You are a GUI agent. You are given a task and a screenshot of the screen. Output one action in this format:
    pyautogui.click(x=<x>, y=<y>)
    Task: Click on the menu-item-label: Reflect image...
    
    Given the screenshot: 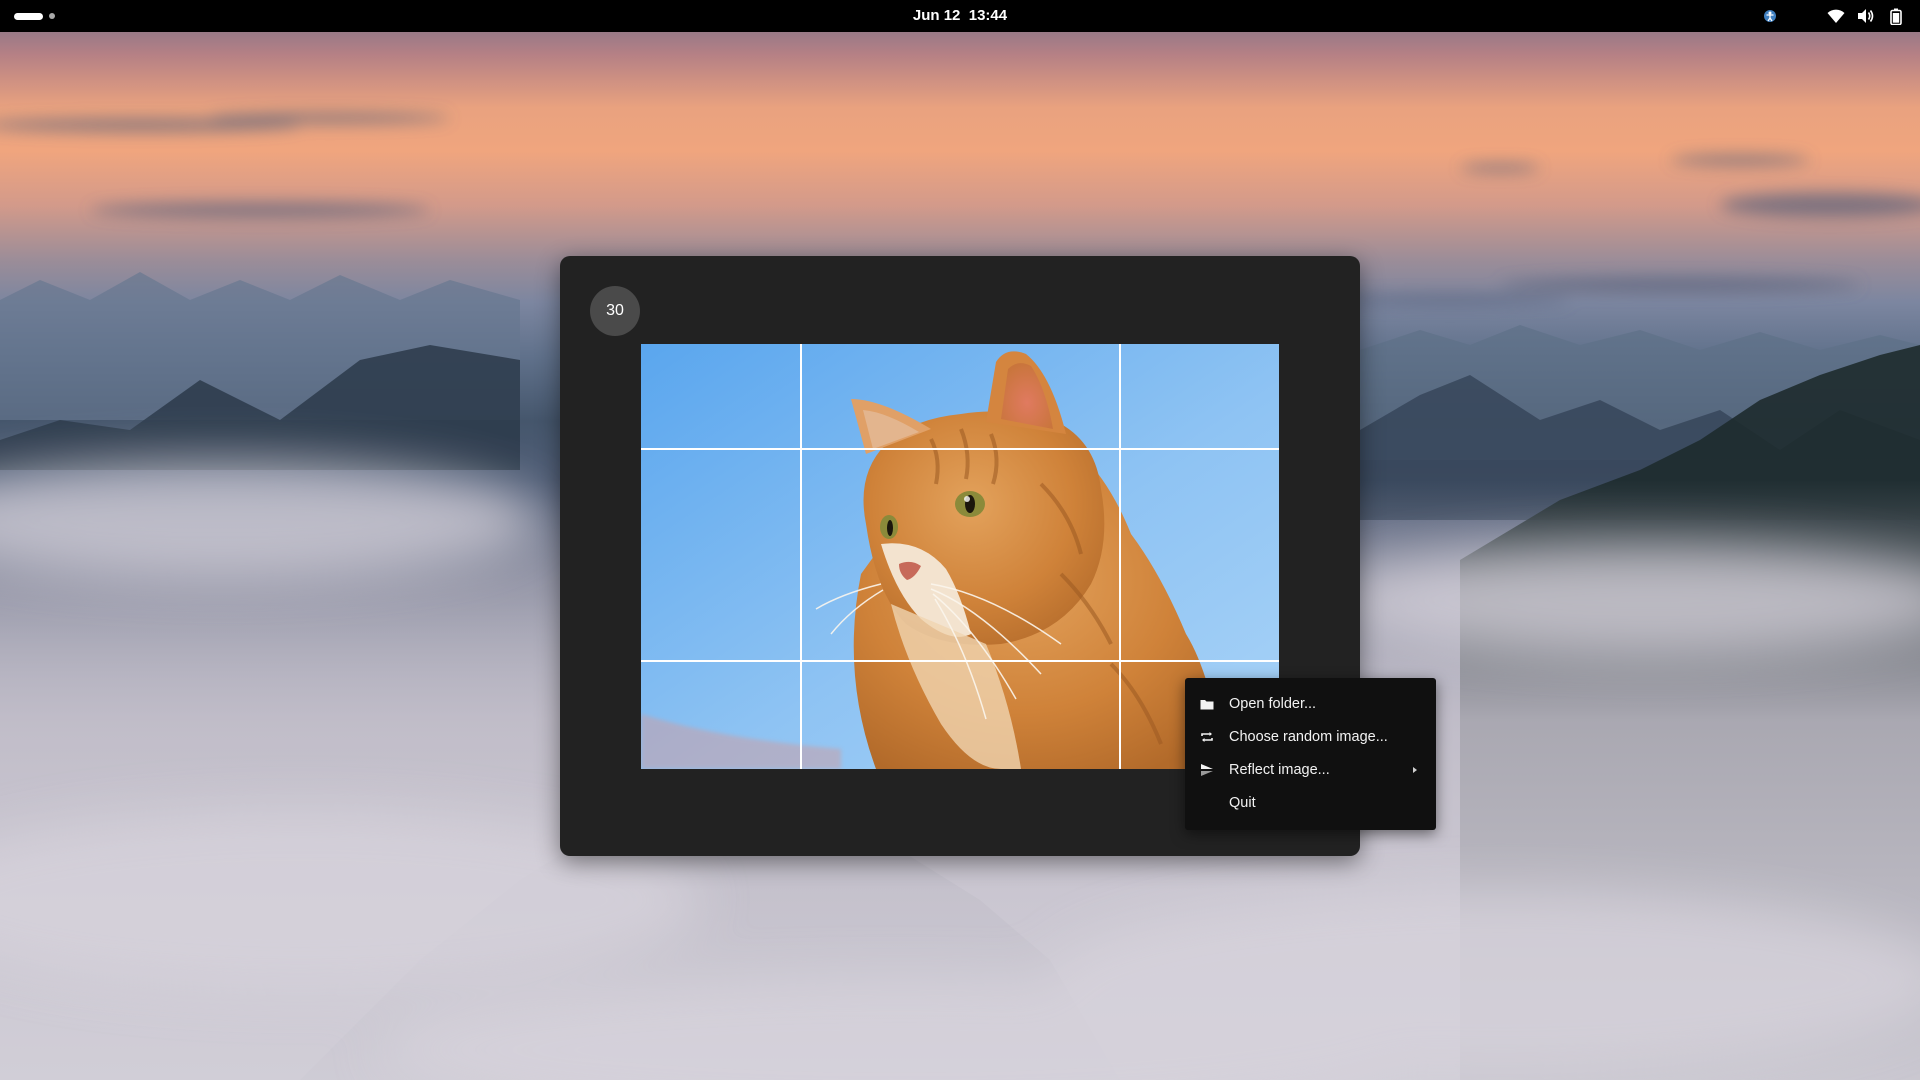 What is the action you would take?
    pyautogui.click(x=1279, y=769)
    